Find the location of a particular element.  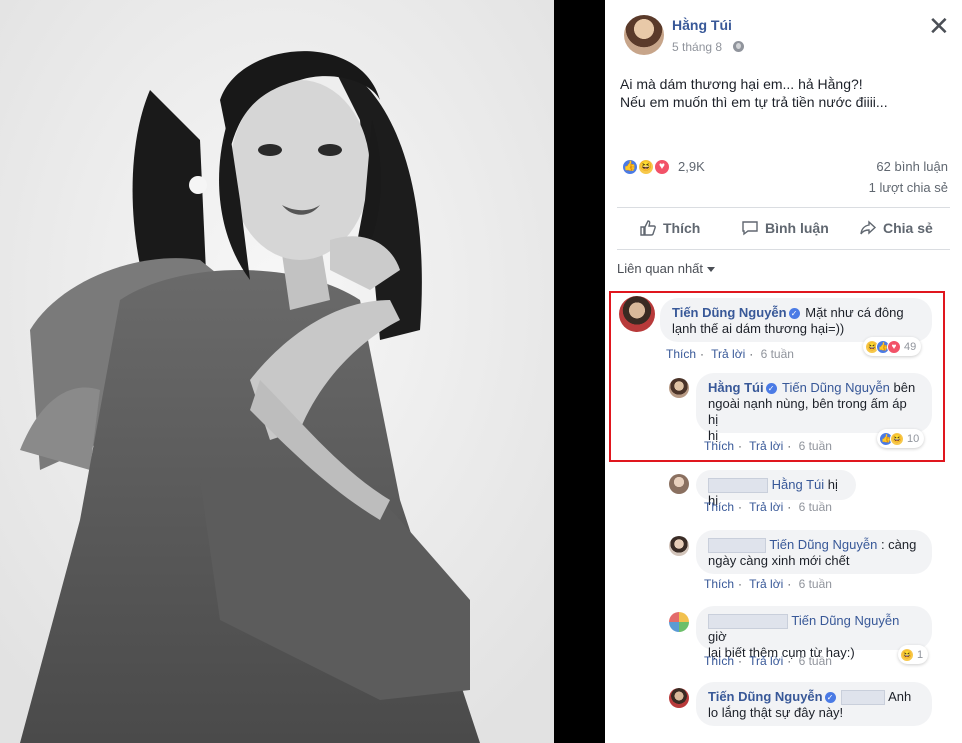

comment-filter-label: Liên quan nhất is located at coordinates (660, 268).